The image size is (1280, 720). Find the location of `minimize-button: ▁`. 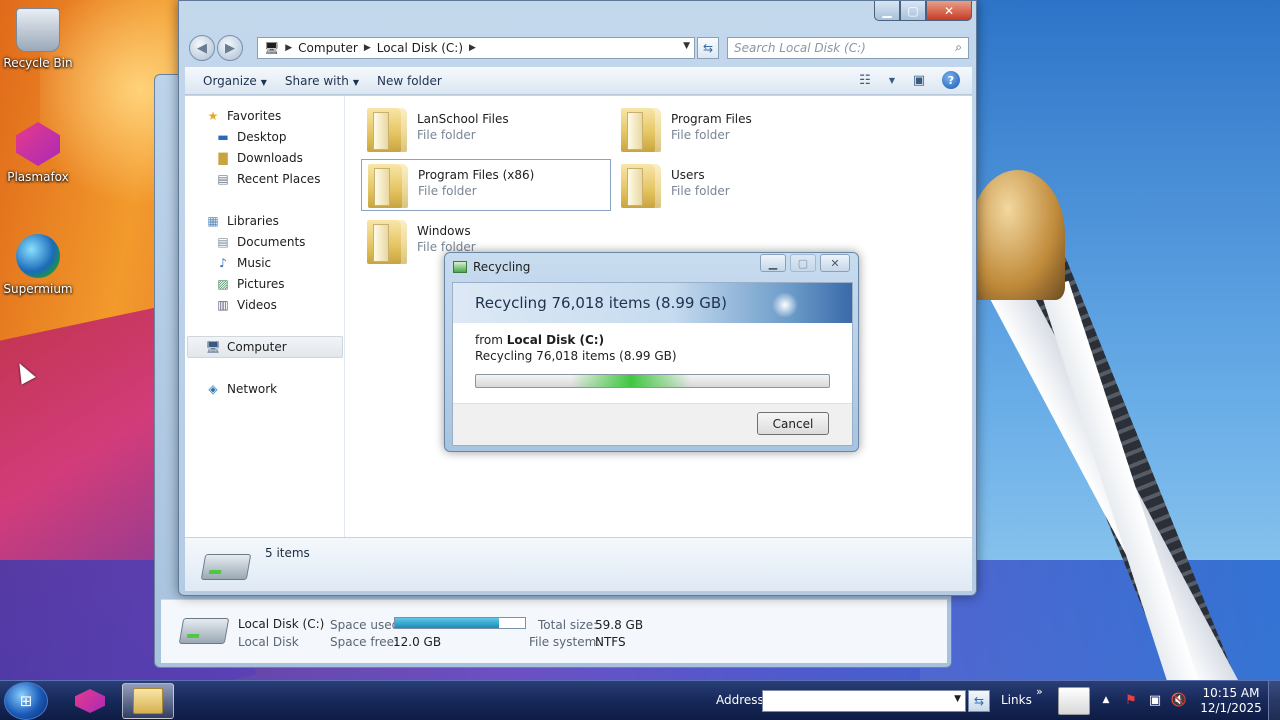

minimize-button: ▁ is located at coordinates (887, 11).